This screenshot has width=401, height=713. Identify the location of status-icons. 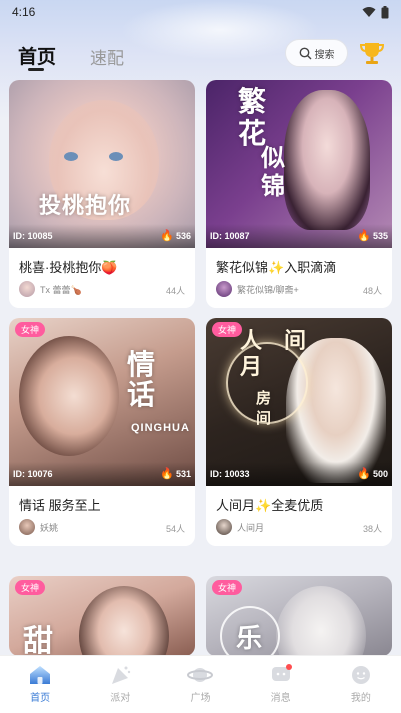
(375, 12).